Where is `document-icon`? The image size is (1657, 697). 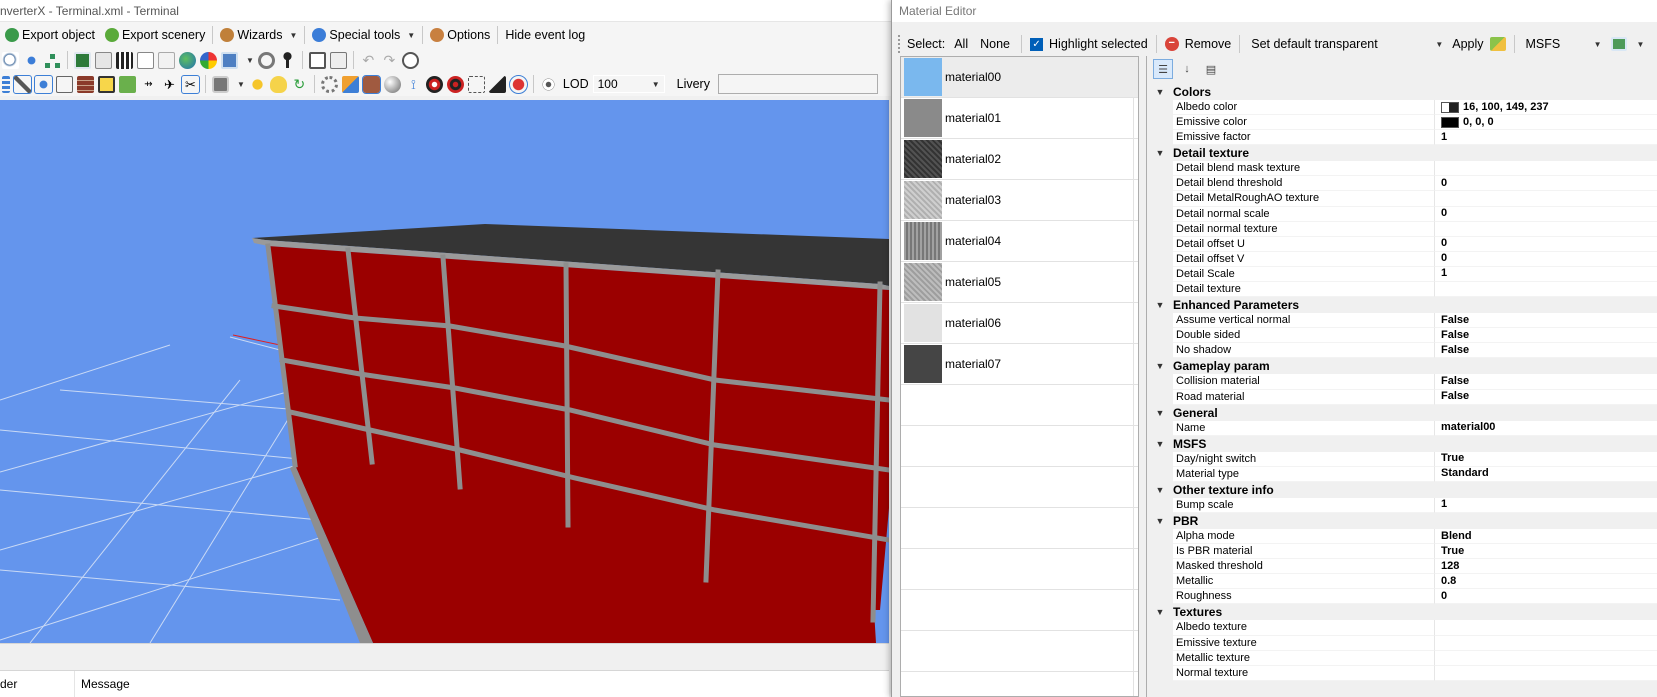
document-icon is located at coordinates (145, 60).